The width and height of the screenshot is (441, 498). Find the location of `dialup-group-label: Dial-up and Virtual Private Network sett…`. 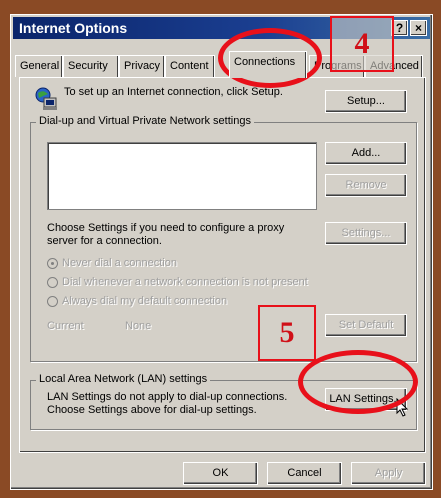

dialup-group-label: Dial-up and Virtual Private Network sett… is located at coordinates (145, 121).